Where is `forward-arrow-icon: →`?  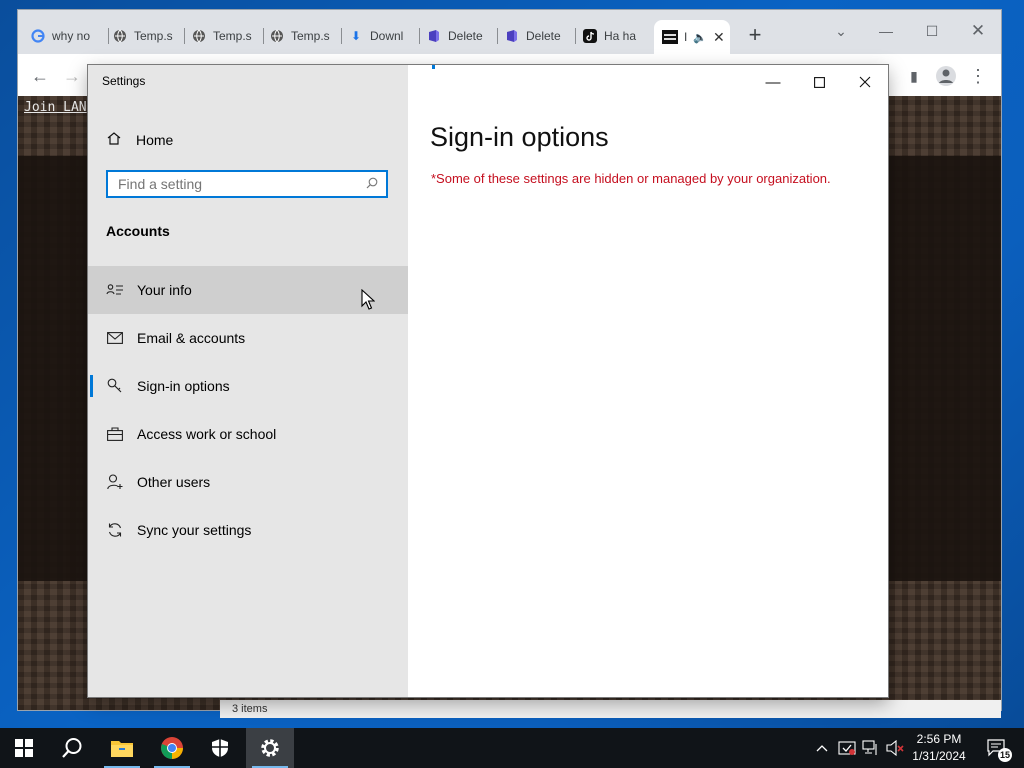
forward-arrow-icon: → is located at coordinates (72, 76).